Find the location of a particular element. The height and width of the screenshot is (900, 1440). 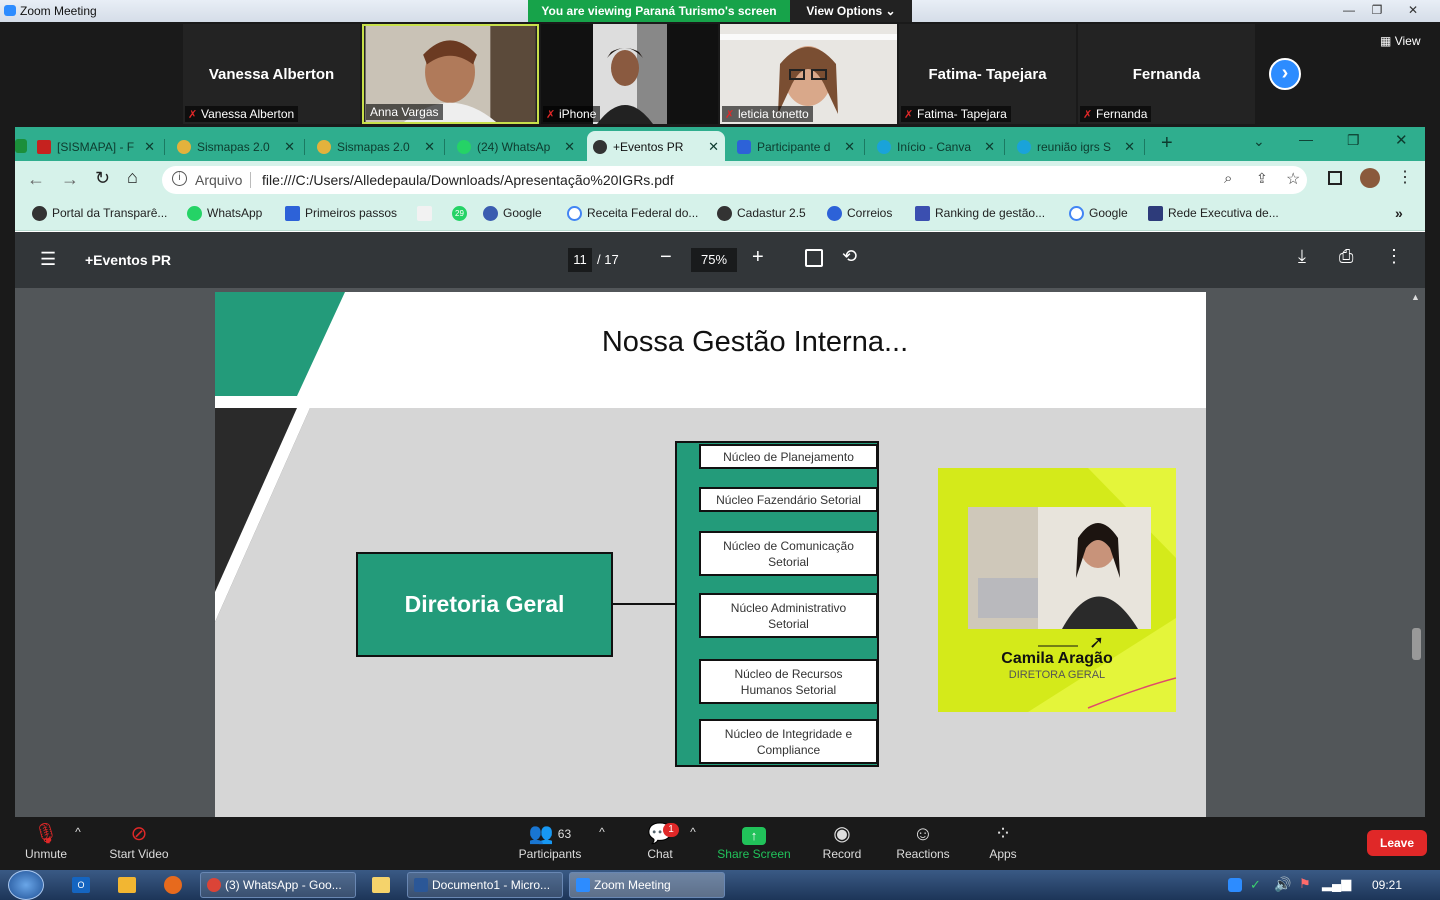

browser-tab: Participante d ✕ is located at coordinates (796, 146).